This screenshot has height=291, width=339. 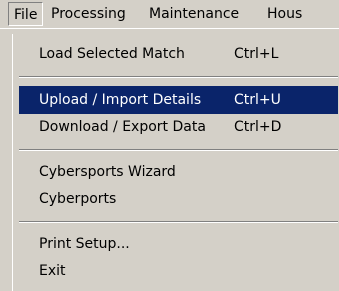 I want to click on menu-item-shortcut: Ctrl+L, so click(x=256, y=54).